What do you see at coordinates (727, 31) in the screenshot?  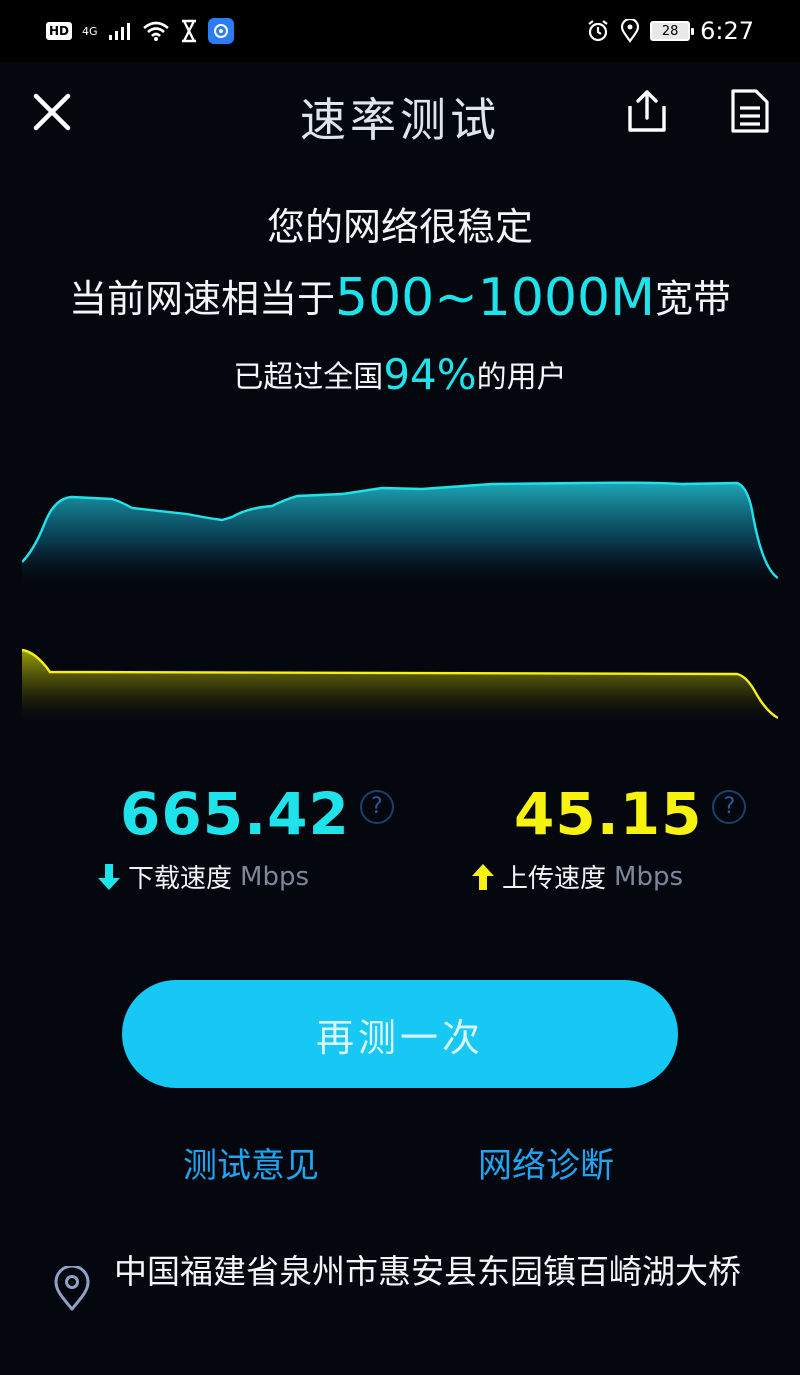 I see `clock: 6:27` at bounding box center [727, 31].